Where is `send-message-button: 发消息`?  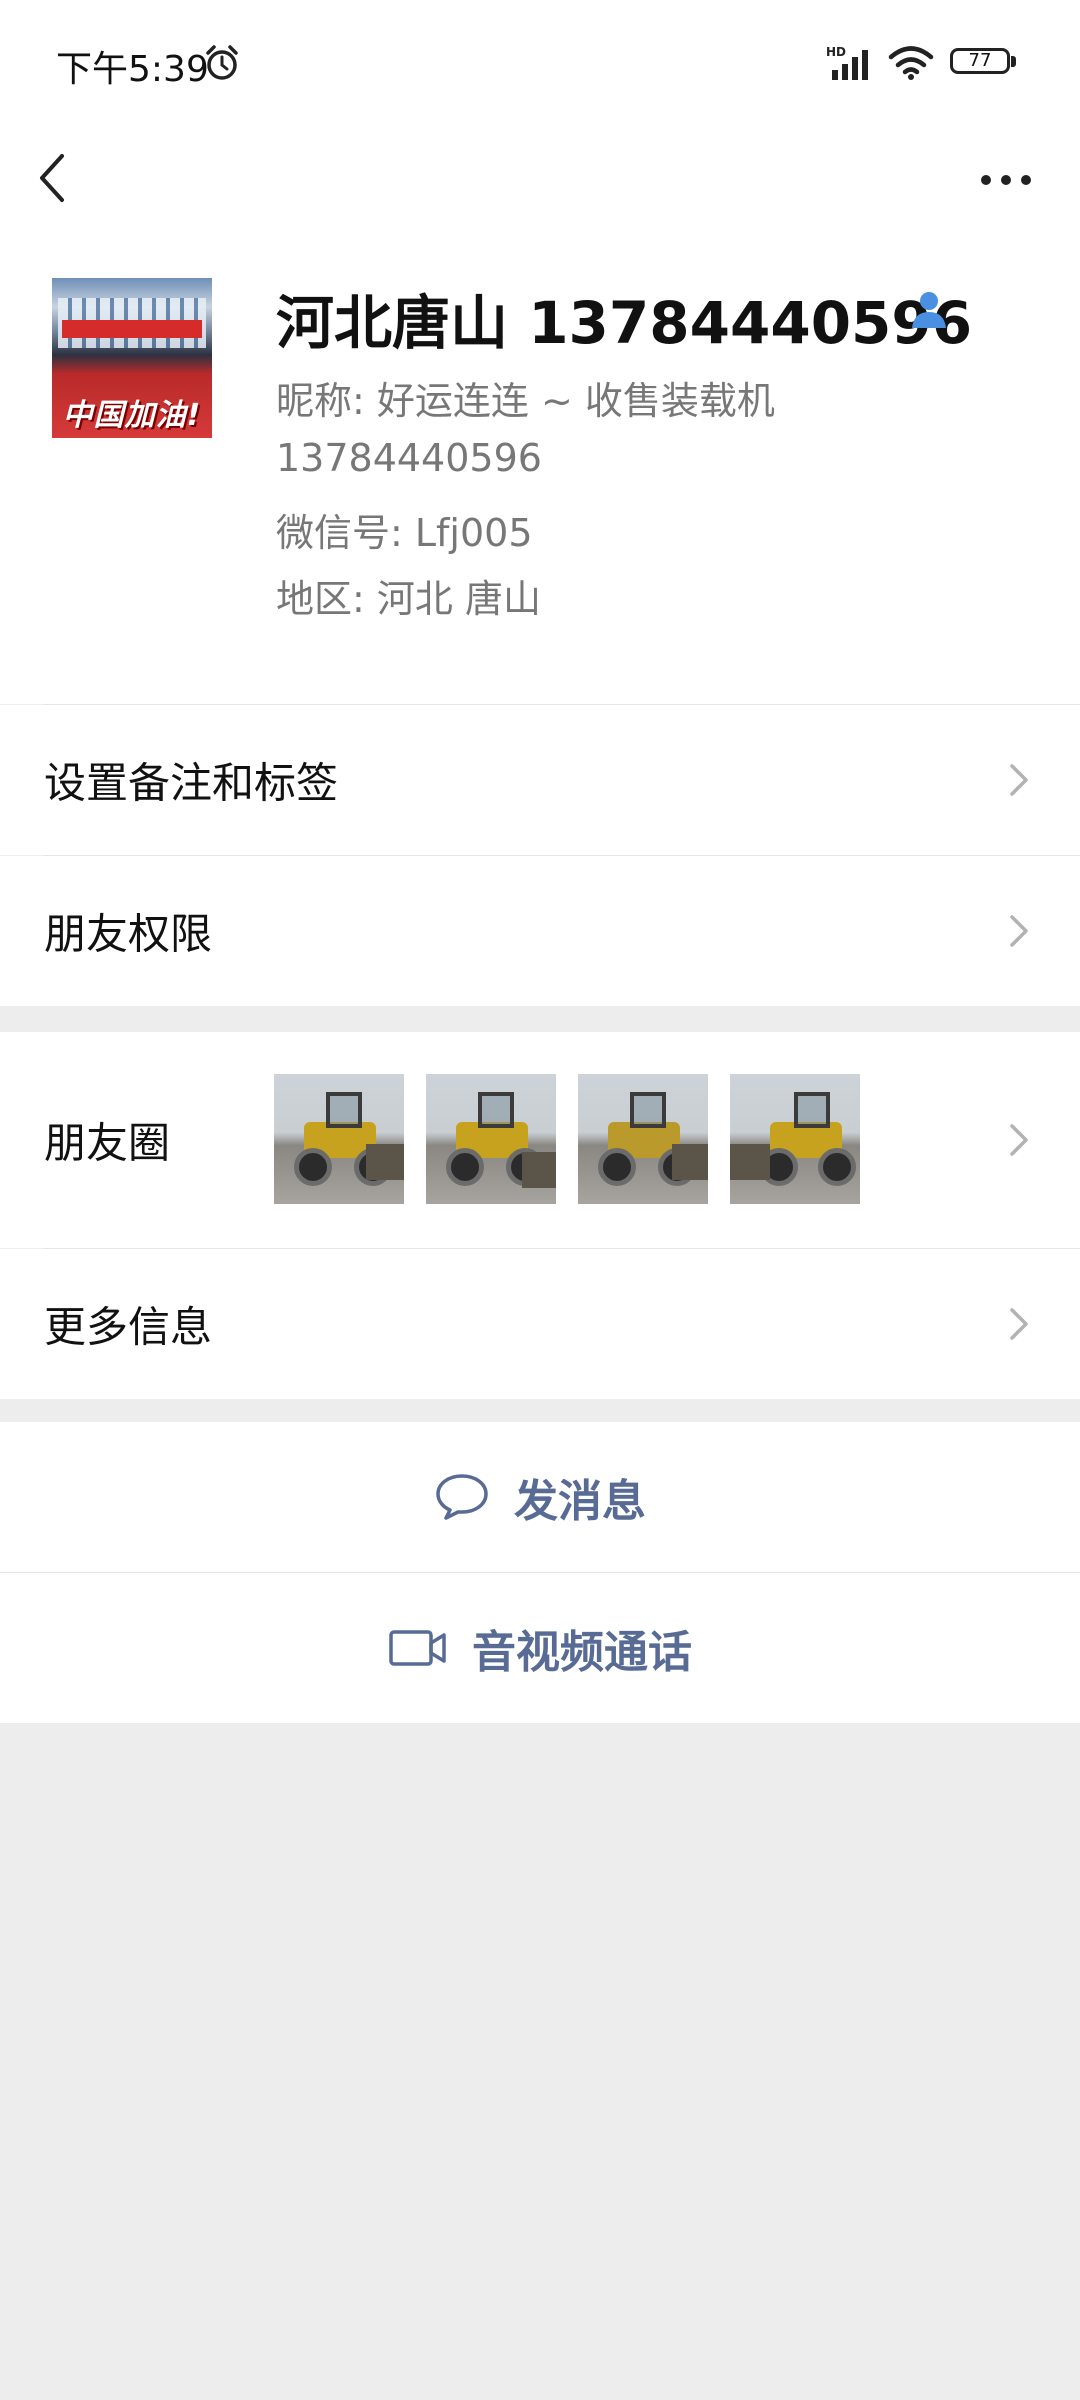 send-message-button: 发消息 is located at coordinates (540, 1497).